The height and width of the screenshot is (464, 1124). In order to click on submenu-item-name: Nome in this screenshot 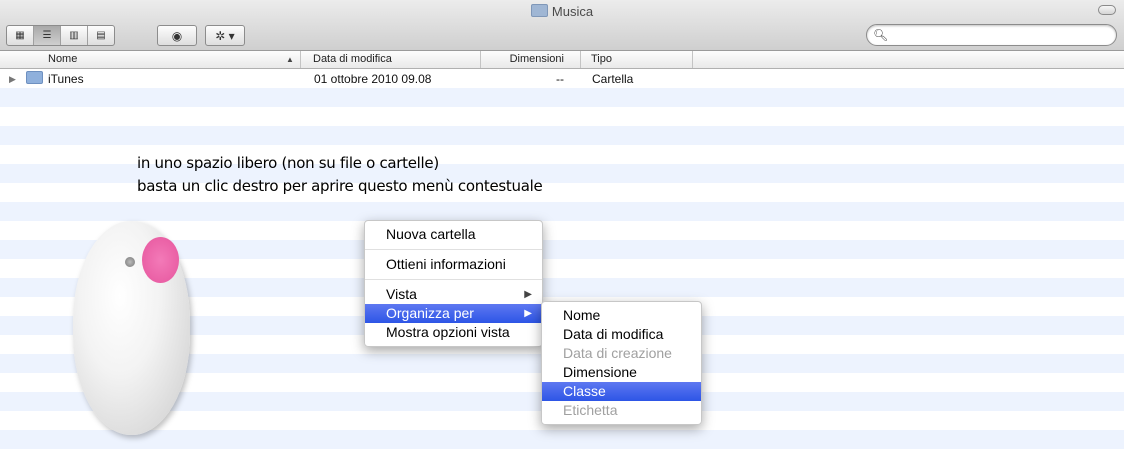, I will do `click(621, 315)`.